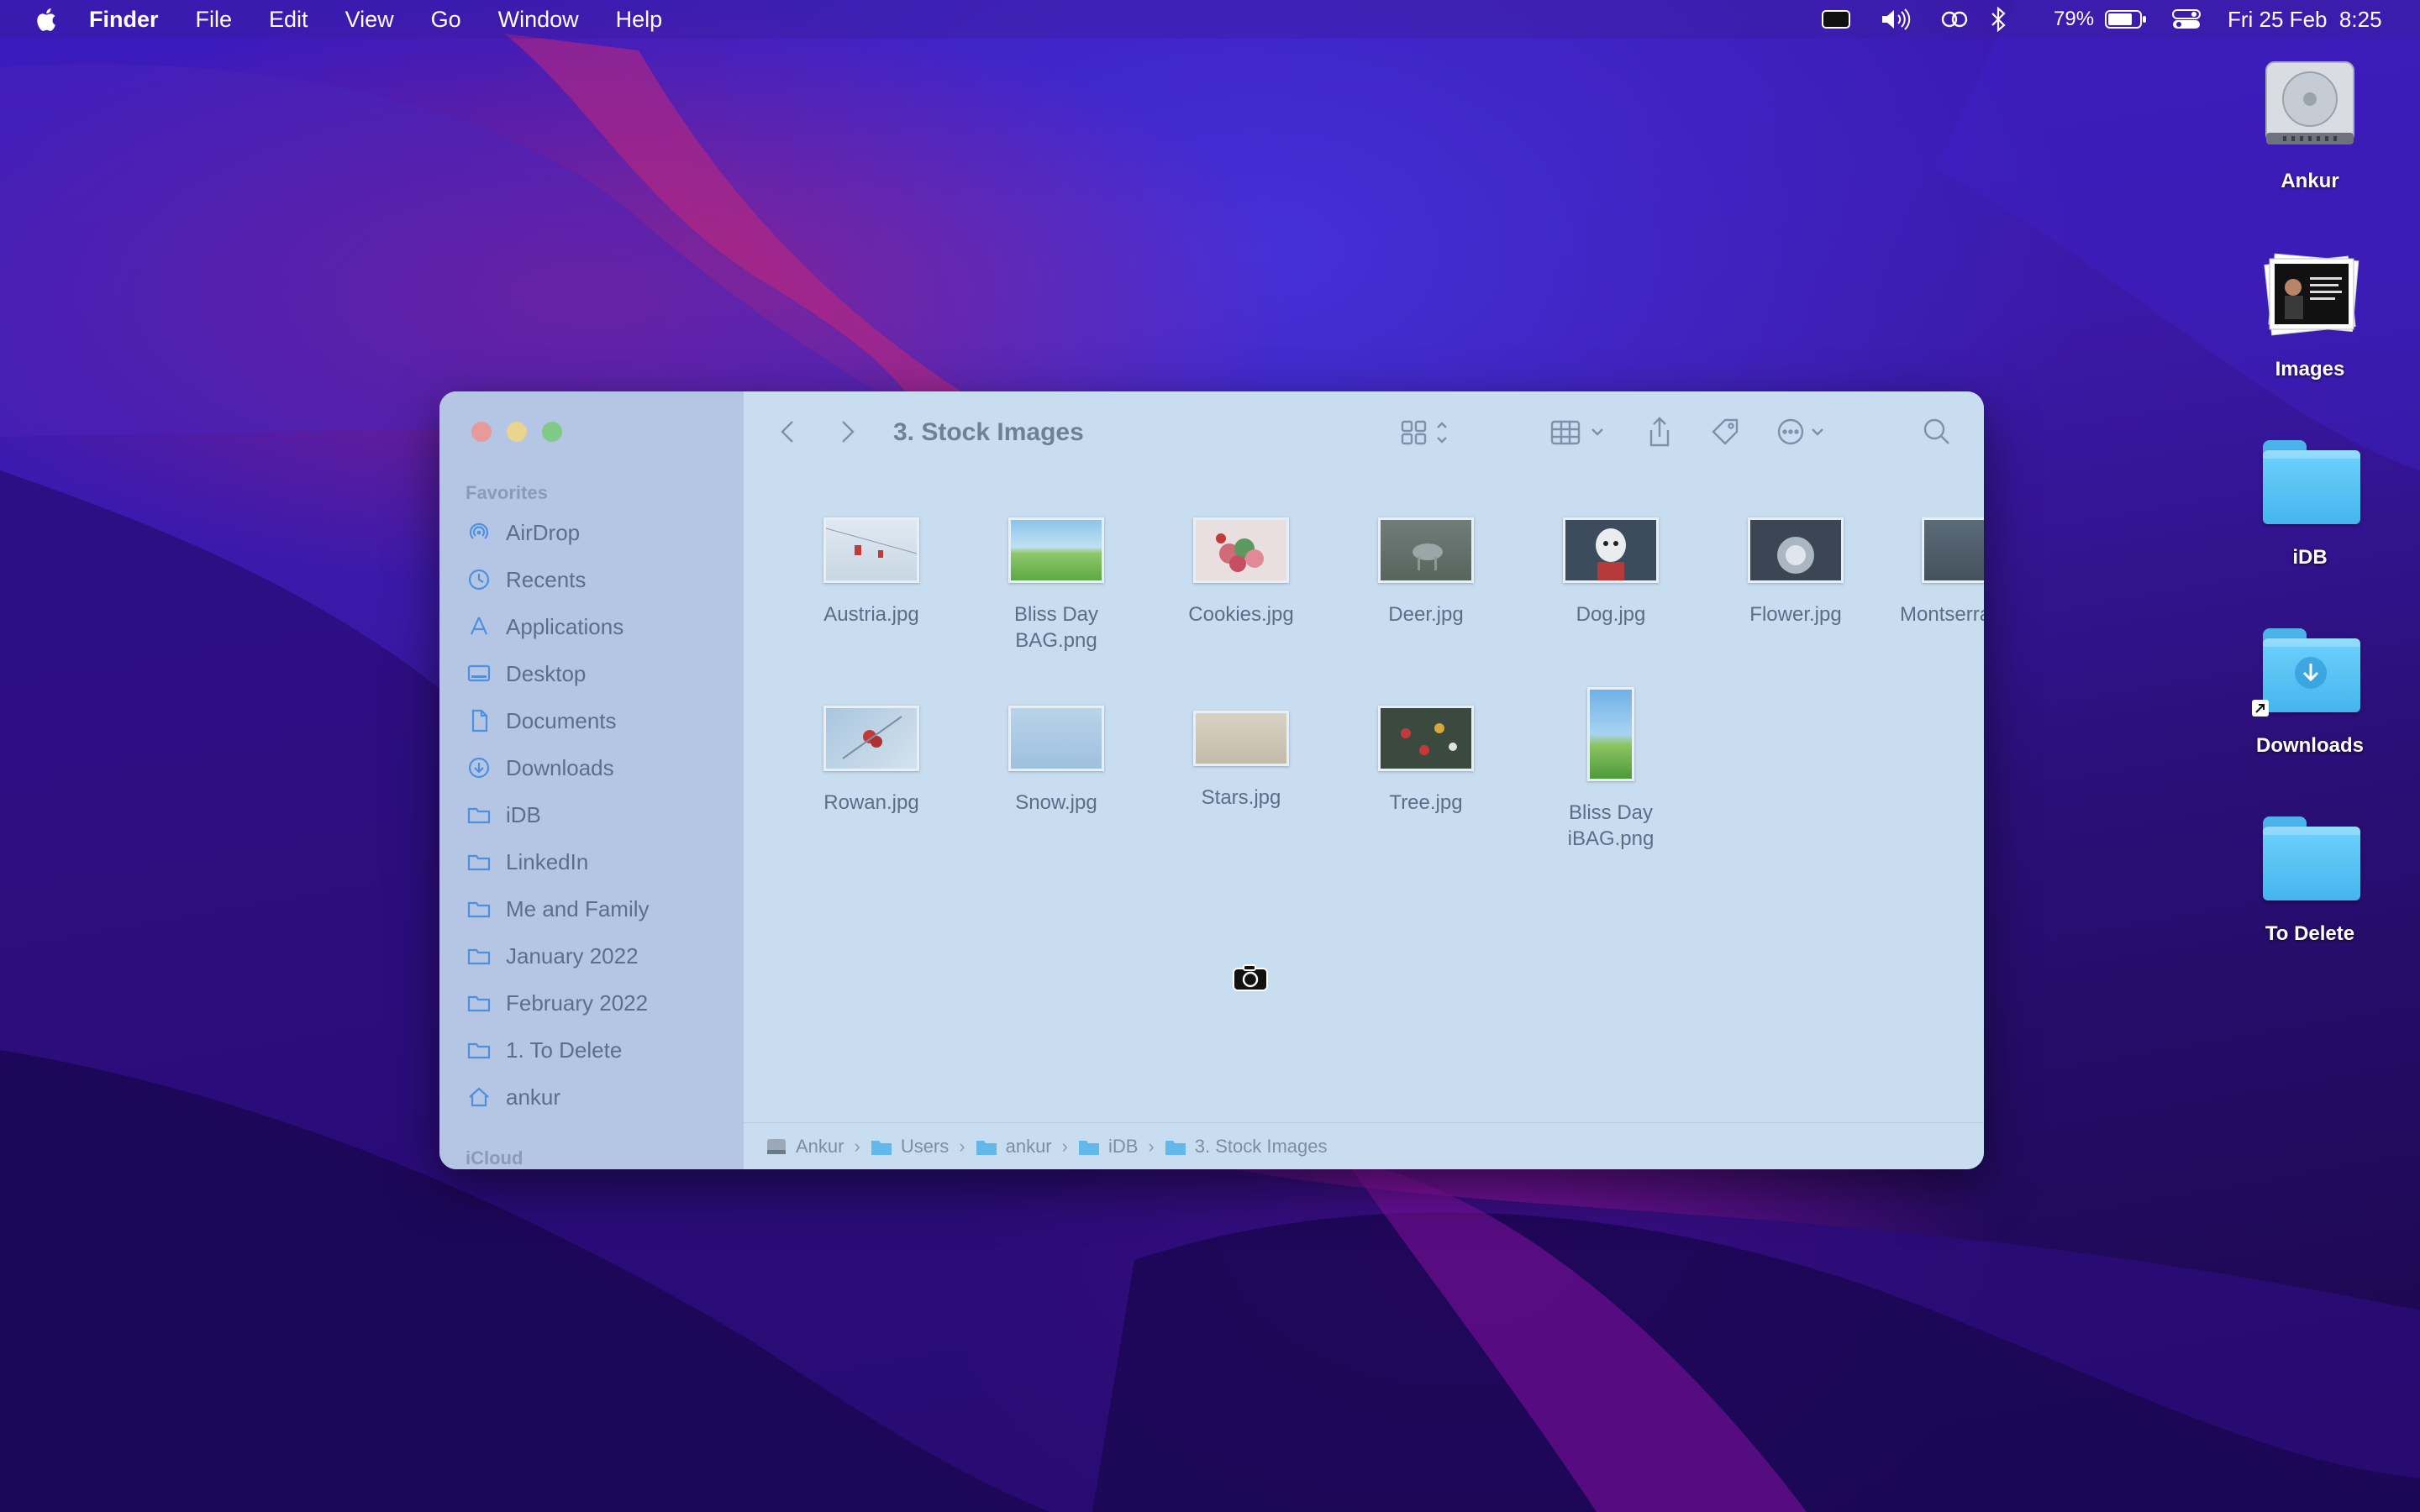 The image size is (2420, 1512). Describe the element at coordinates (804, 1147) in the screenshot. I see `path-segment: Ankur` at that location.